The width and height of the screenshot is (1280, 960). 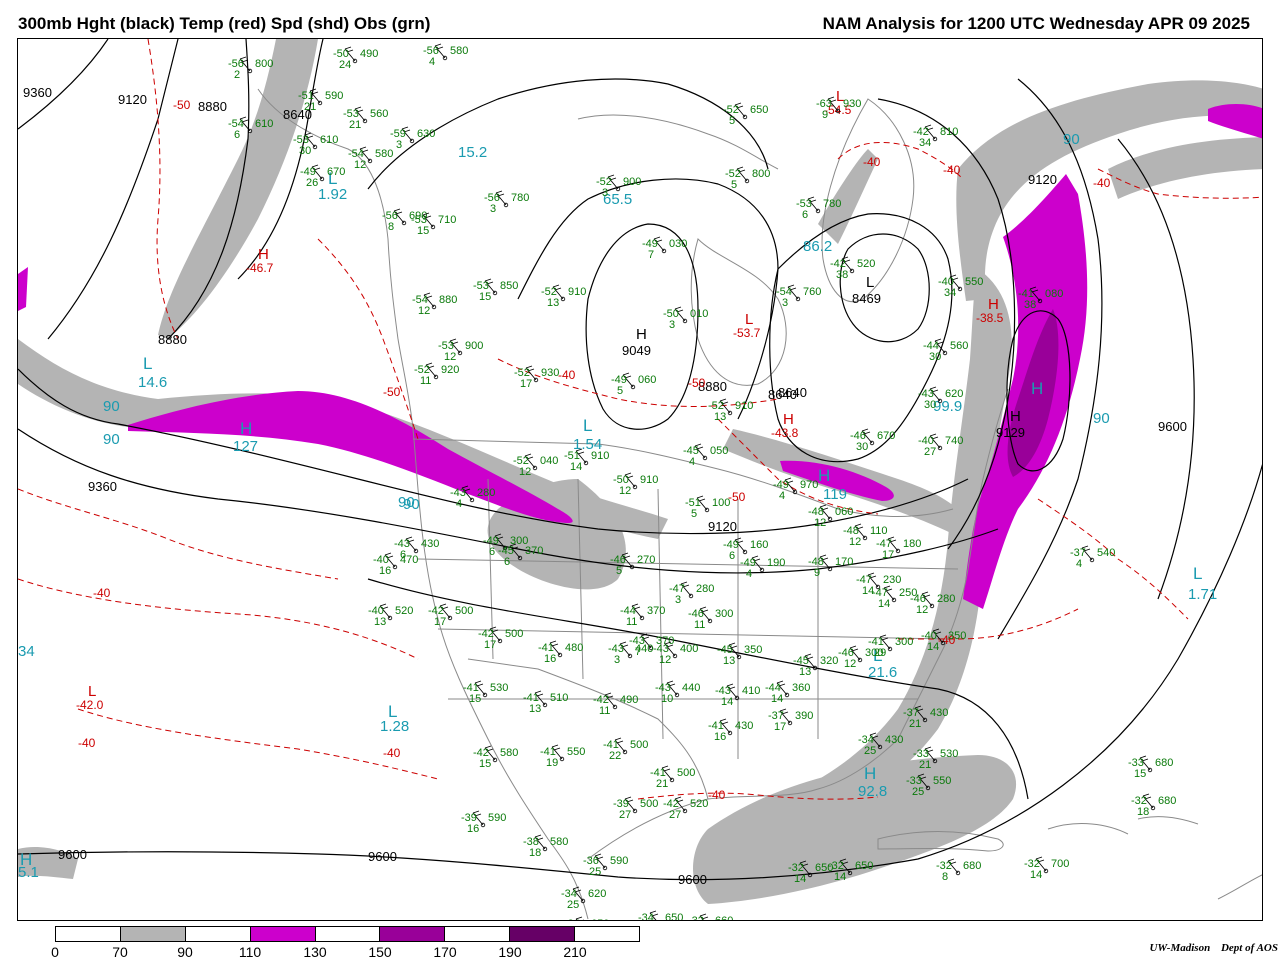 I want to click on station-dewpoint-depression: 6, so click(x=732, y=556).